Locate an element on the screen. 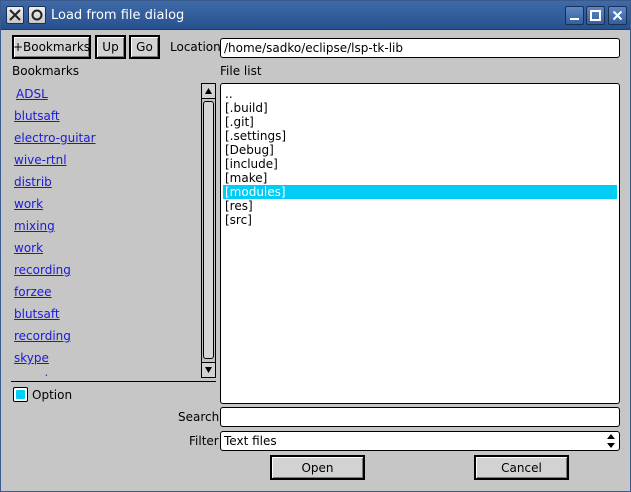 Image resolution: width=631 pixels, height=492 pixels. option-label: Option is located at coordinates (52, 395).